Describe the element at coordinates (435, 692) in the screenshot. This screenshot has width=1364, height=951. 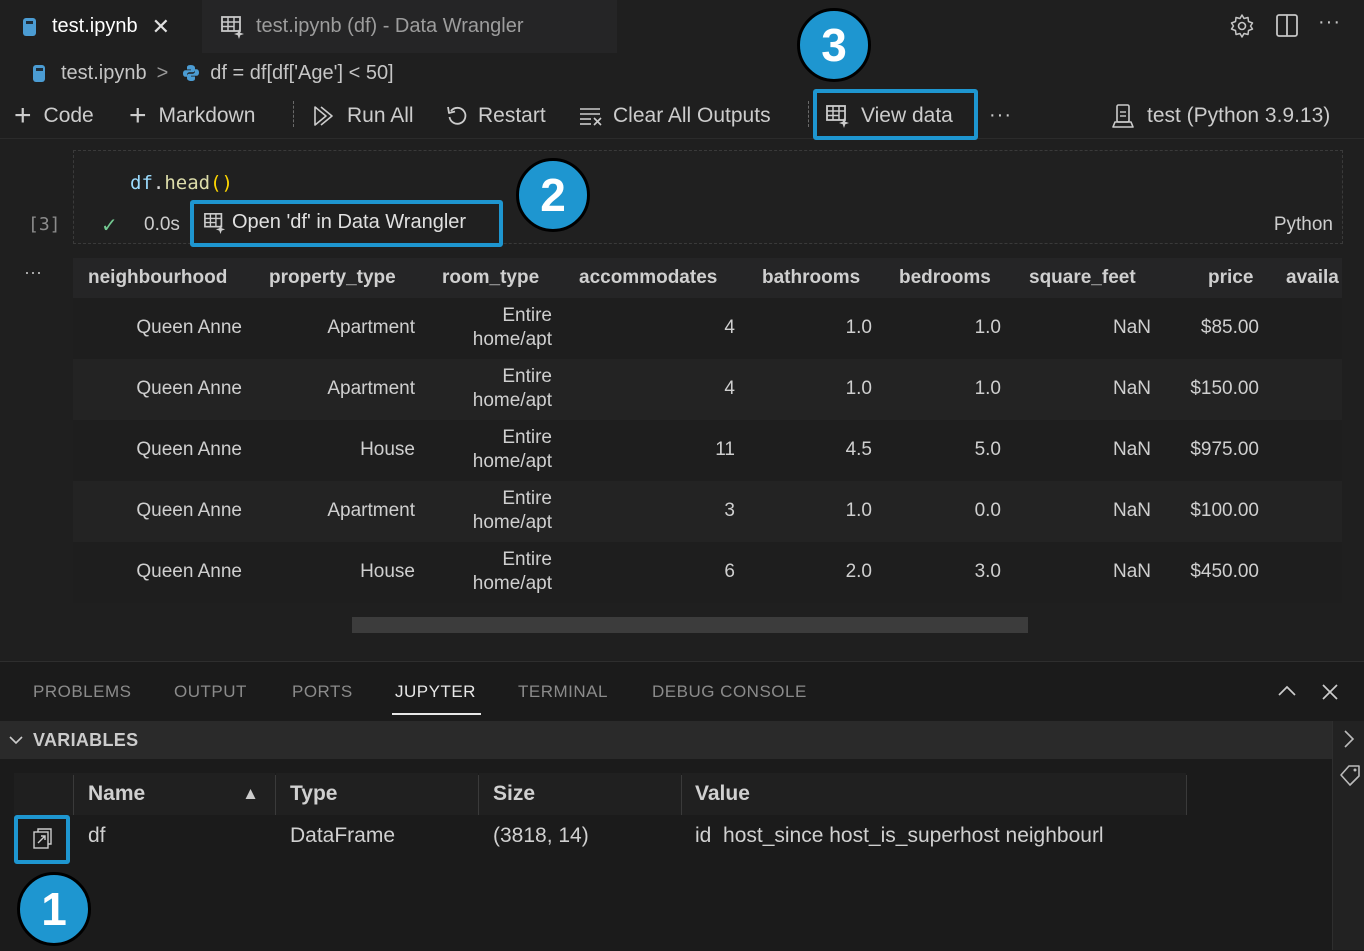
I see `panel-tab-jupyter: JUPYTER` at that location.